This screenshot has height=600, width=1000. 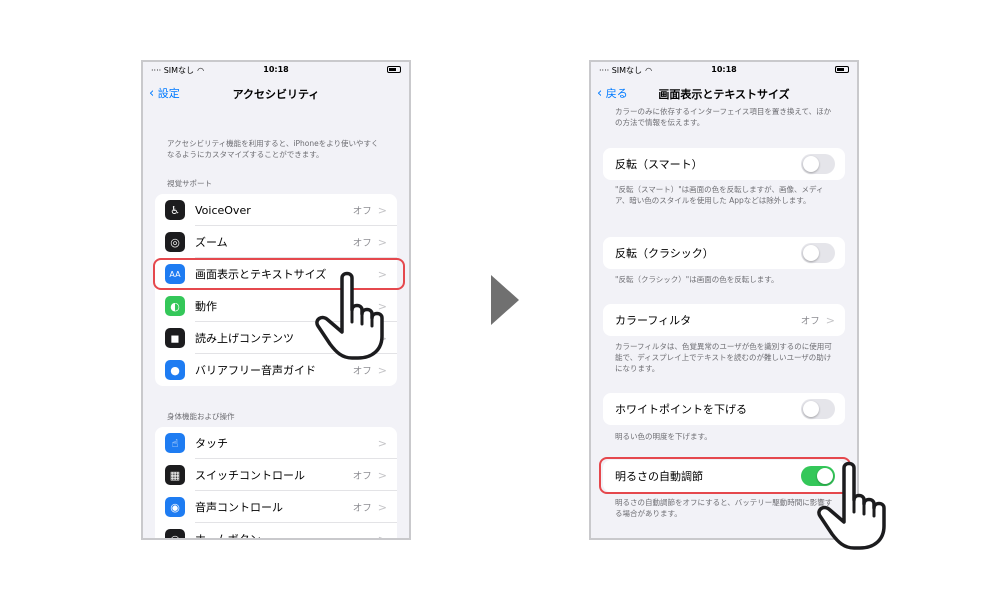 I want to click on list-item: ☝ タッチ >, so click(x=276, y=443).